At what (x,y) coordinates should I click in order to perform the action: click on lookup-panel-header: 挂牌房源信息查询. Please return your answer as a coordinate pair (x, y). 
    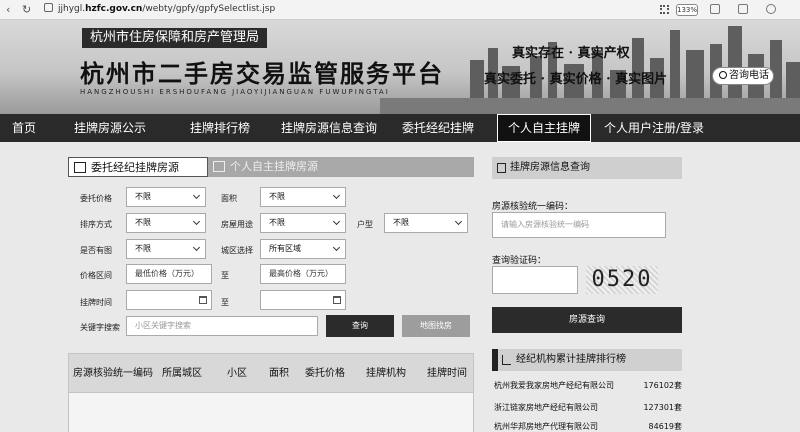
    Looking at the image, I should click on (587, 168).